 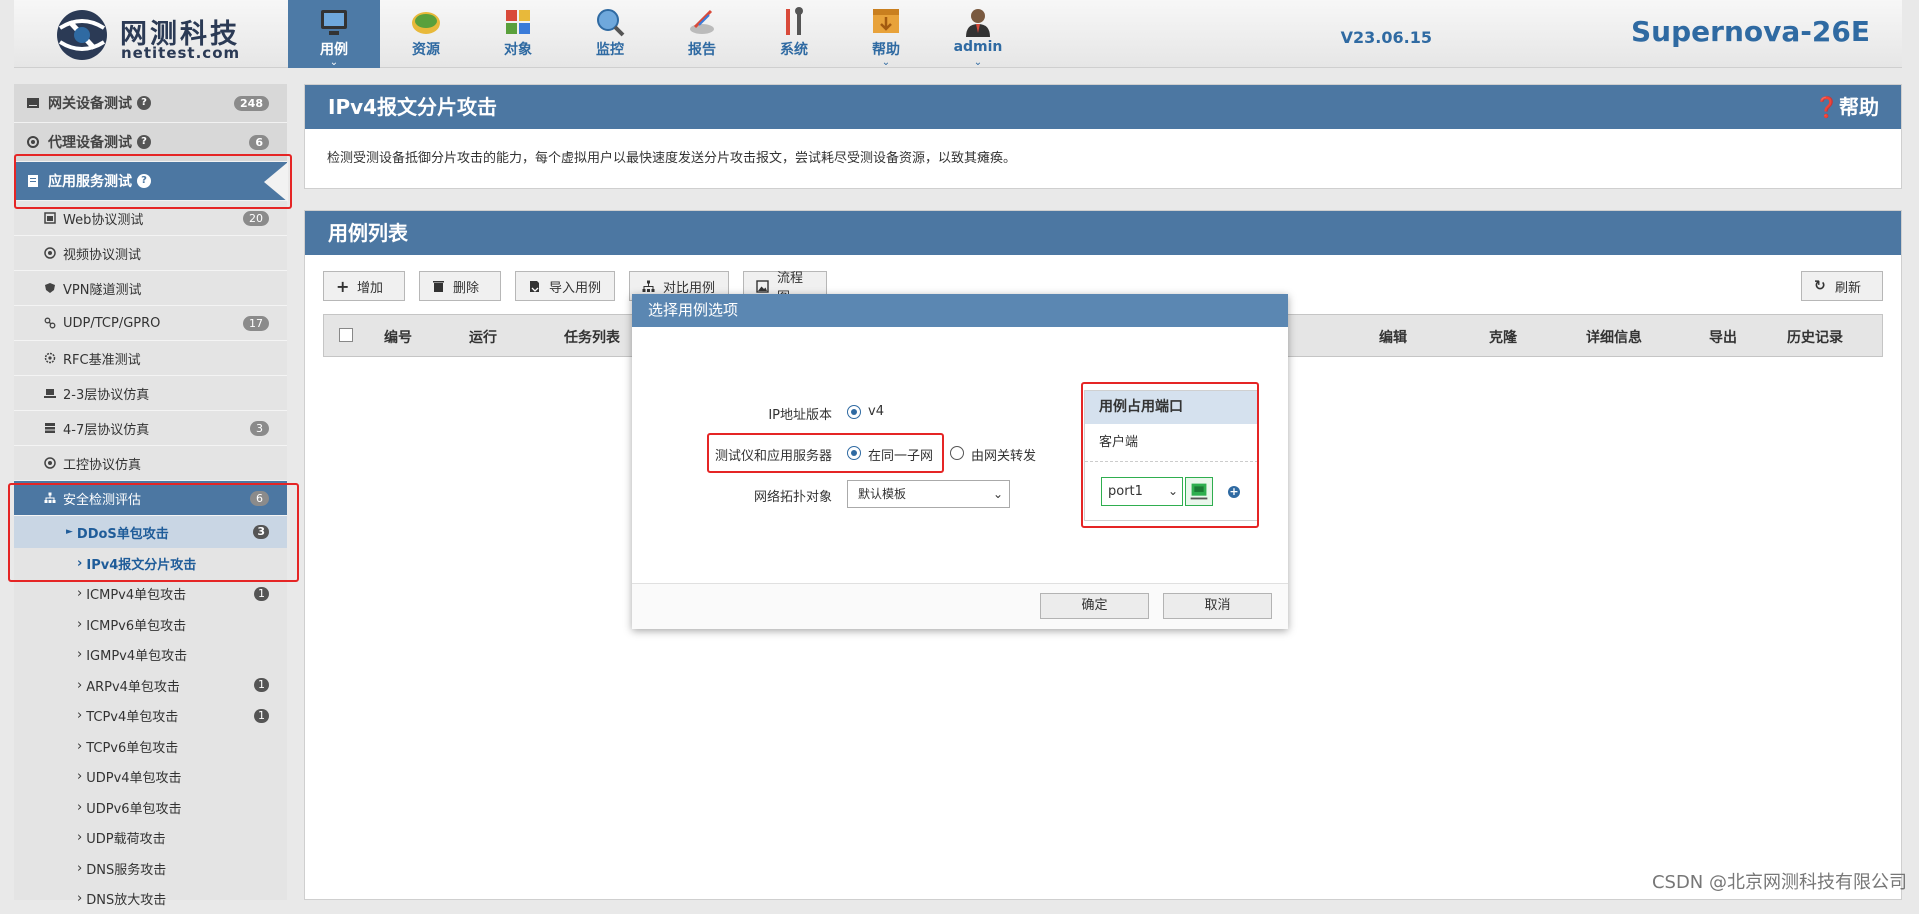 What do you see at coordinates (33, 142) in the screenshot?
I see `proxy-icon` at bounding box center [33, 142].